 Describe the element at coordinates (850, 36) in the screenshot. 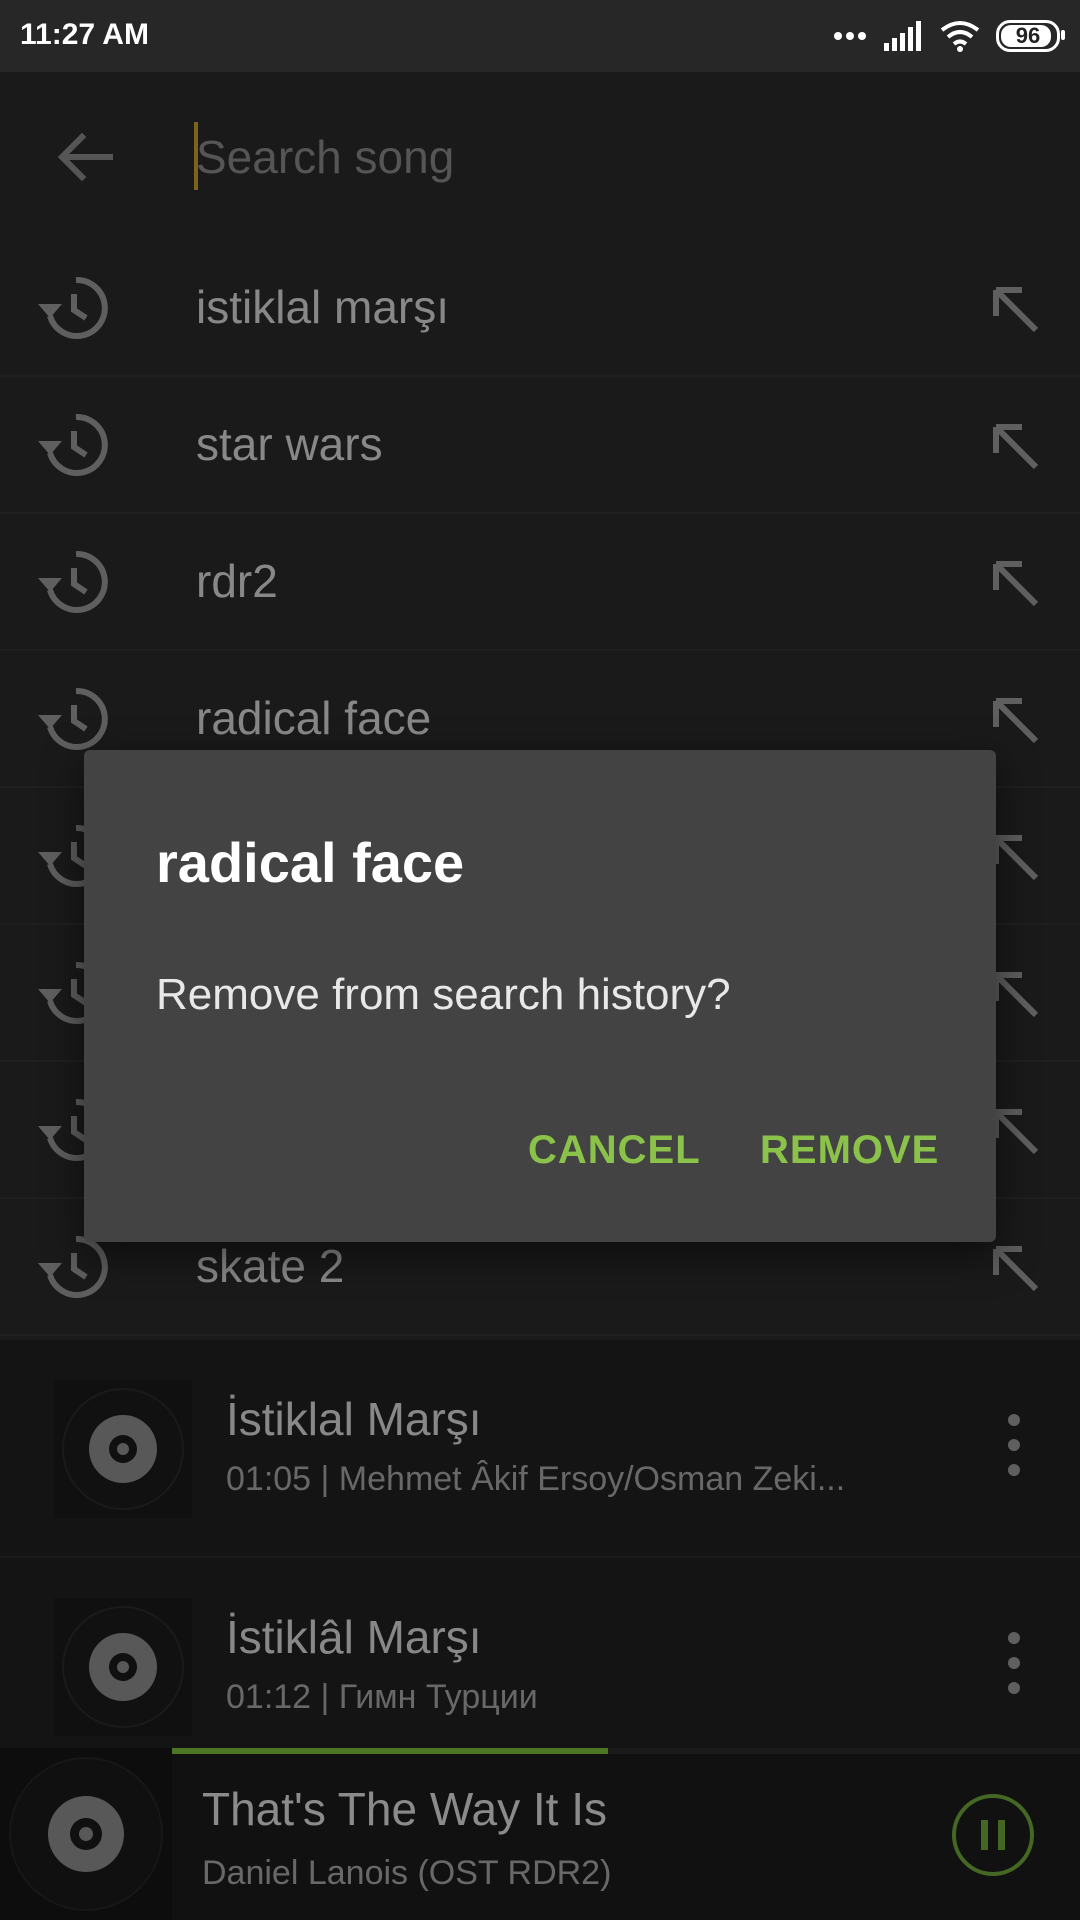

I see `more-dots-icon` at that location.